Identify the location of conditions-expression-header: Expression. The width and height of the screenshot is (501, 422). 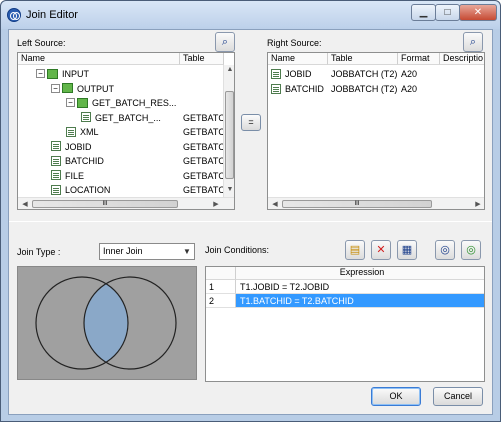
(360, 273).